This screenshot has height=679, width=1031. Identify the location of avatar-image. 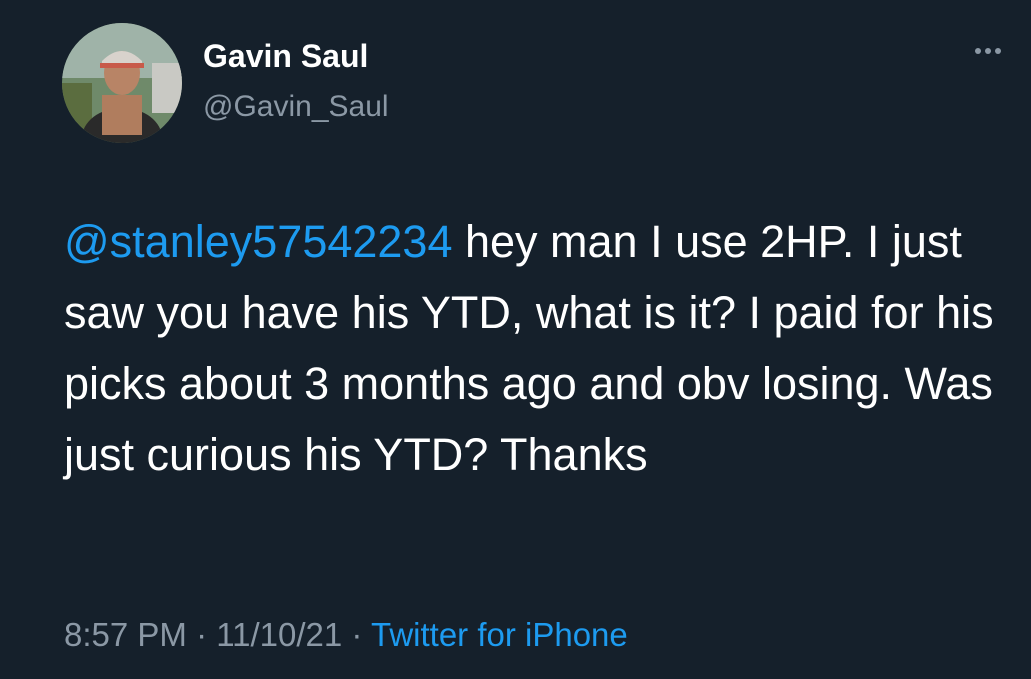
(122, 83).